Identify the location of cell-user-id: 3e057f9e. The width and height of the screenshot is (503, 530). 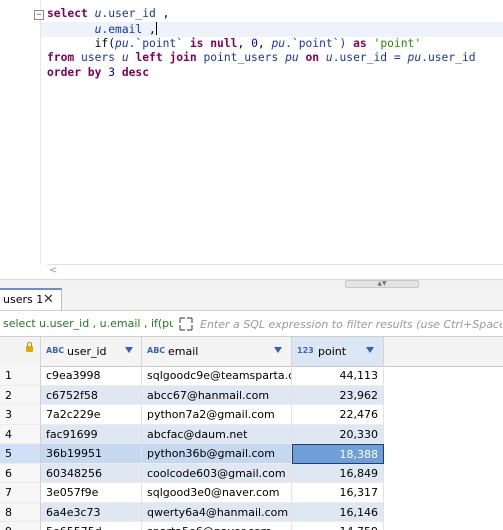
(91, 493).